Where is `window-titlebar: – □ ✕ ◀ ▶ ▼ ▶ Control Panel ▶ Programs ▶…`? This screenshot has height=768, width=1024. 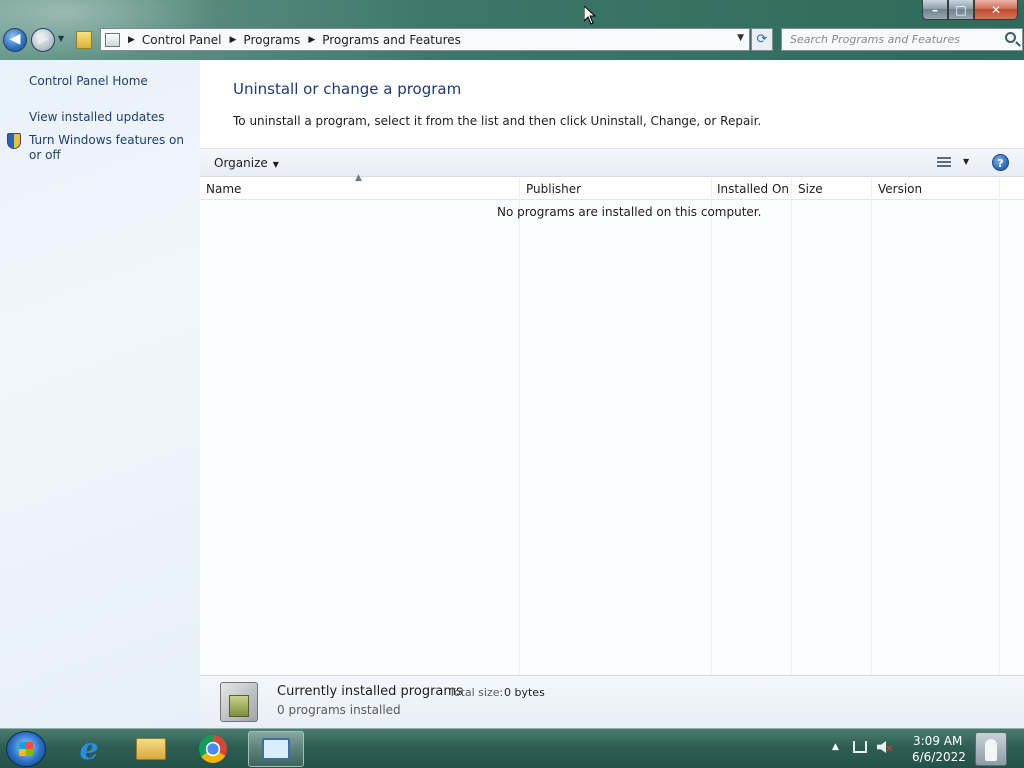 window-titlebar: – □ ✕ ◀ ▶ ▼ ▶ Control Panel ▶ Programs ▶… is located at coordinates (512, 30).